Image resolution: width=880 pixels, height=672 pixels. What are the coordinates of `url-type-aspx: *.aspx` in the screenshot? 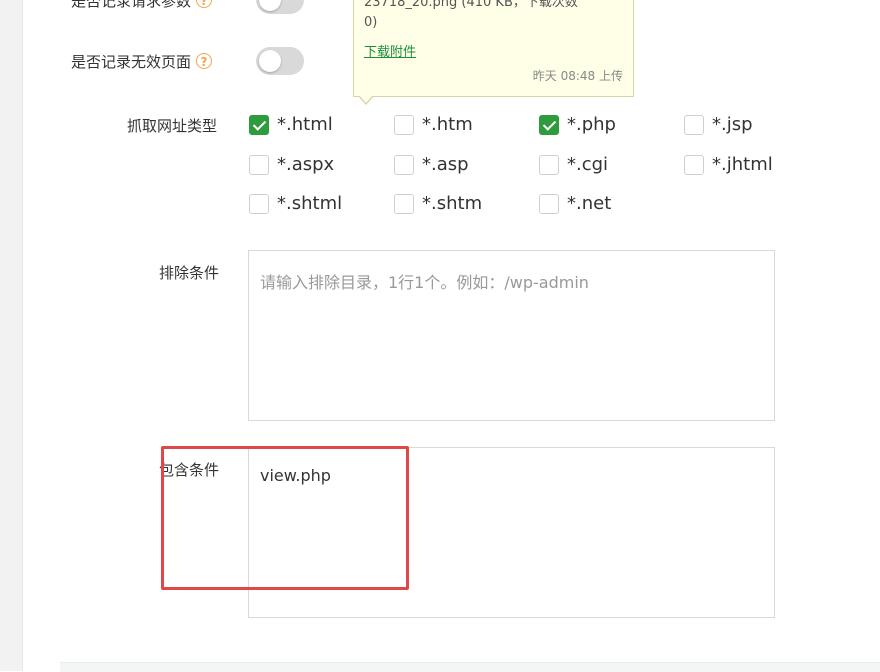 It's located at (291, 164).